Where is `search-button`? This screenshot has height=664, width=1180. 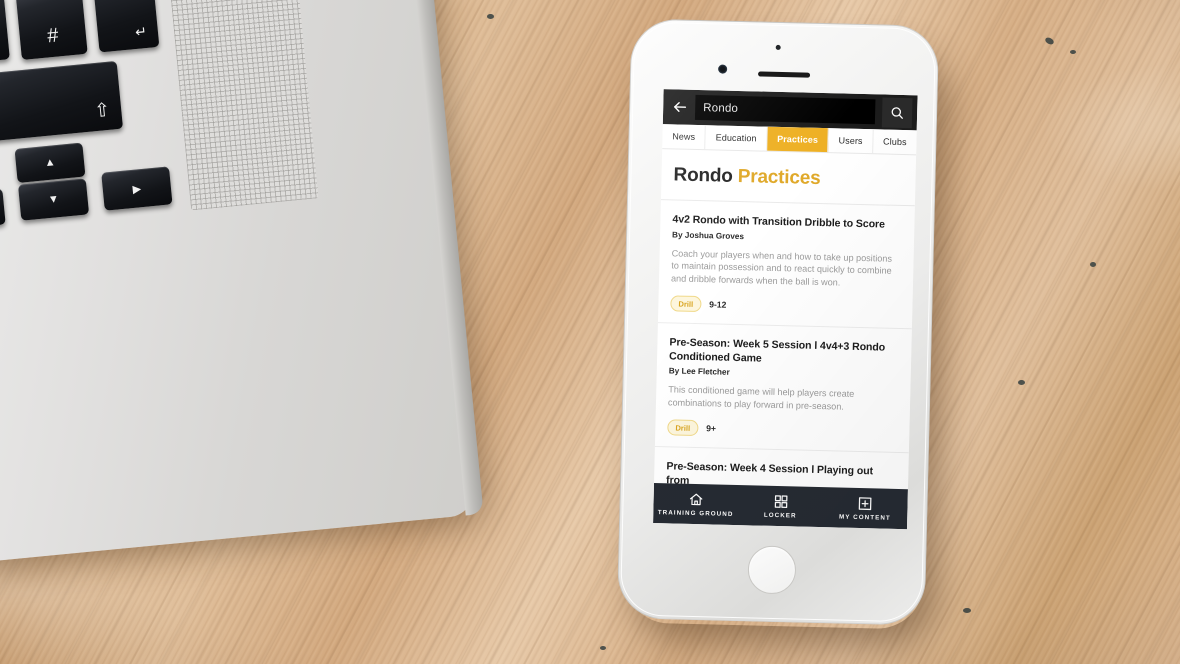 search-button is located at coordinates (897, 112).